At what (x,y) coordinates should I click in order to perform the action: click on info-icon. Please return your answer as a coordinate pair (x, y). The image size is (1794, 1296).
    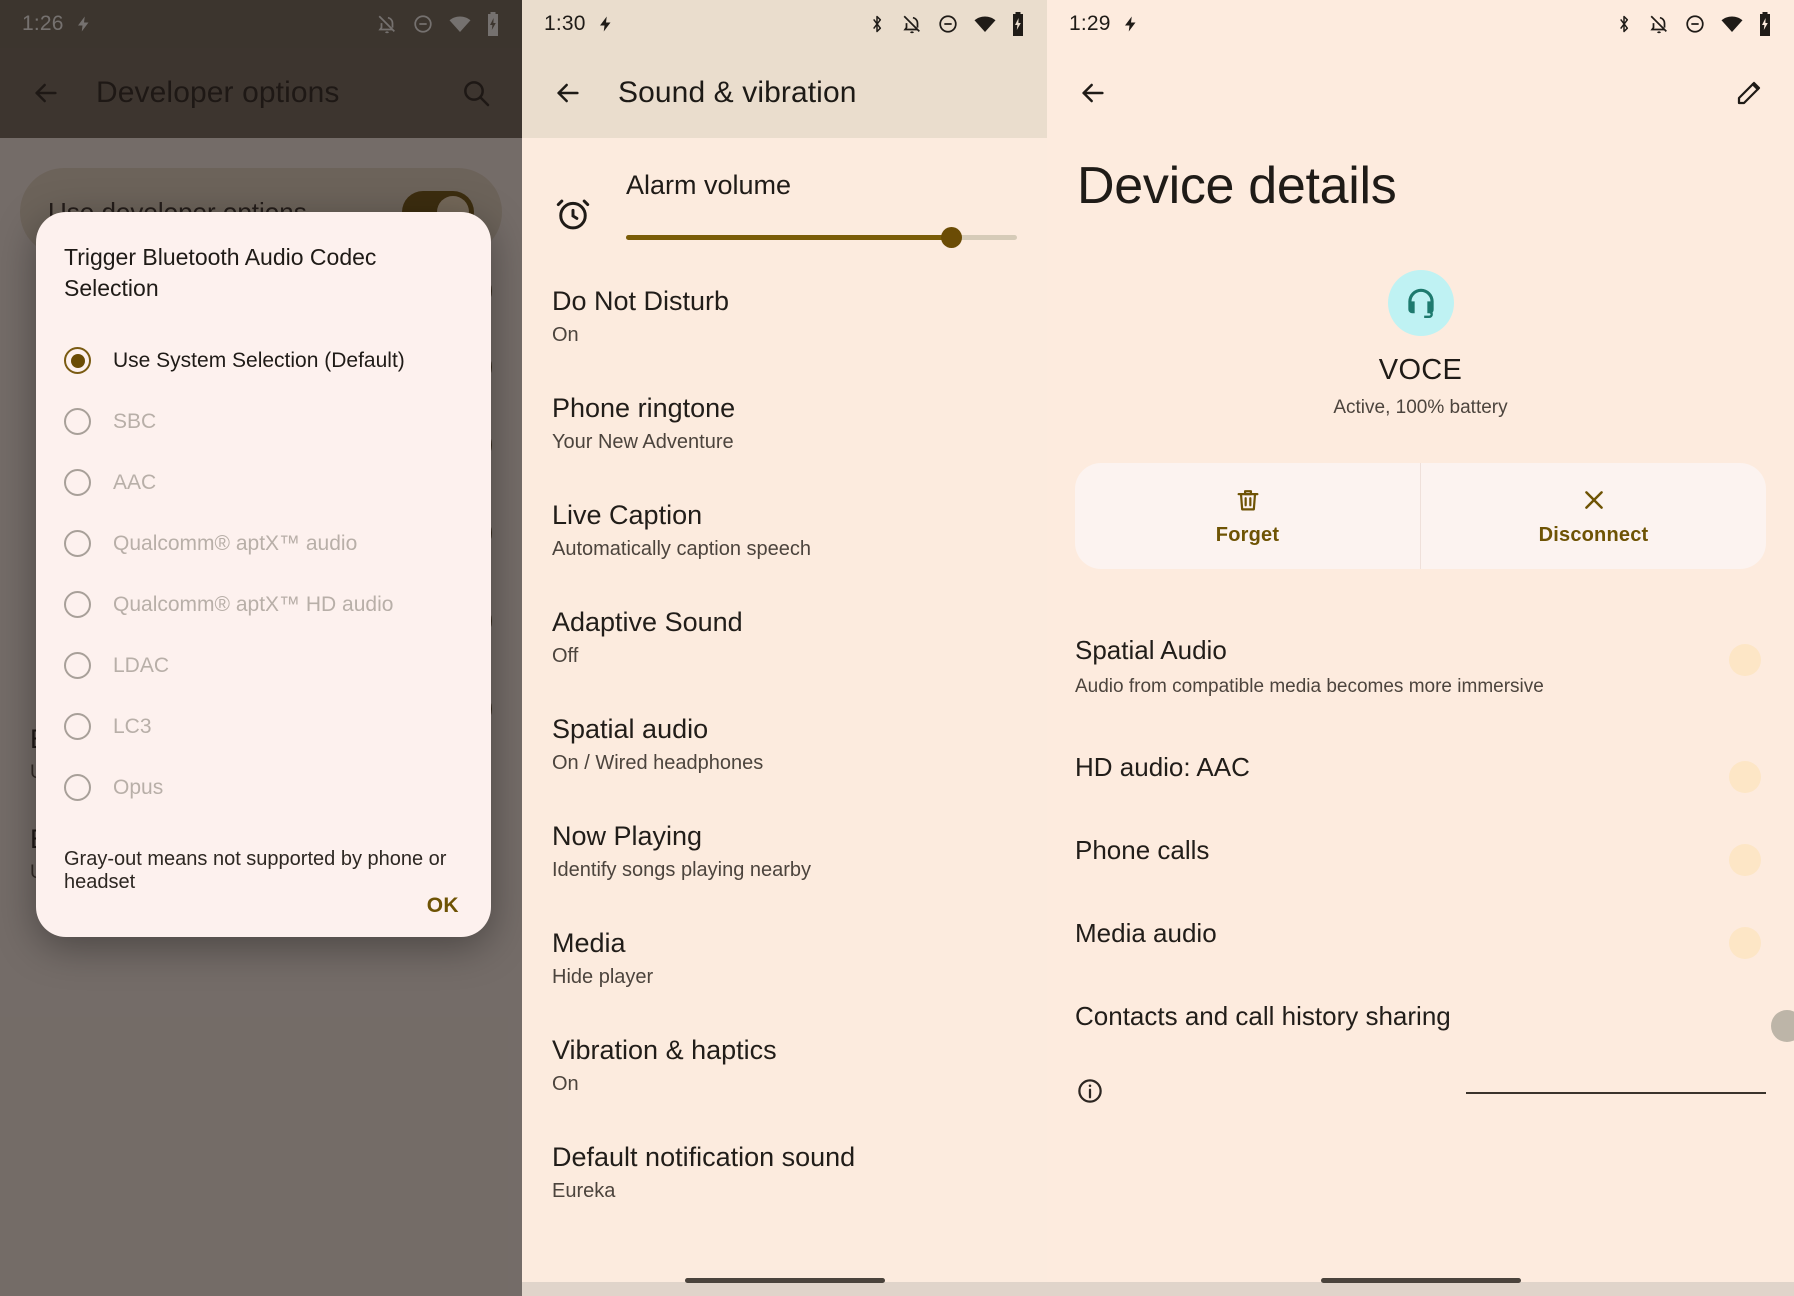
    Looking at the image, I should click on (1090, 1093).